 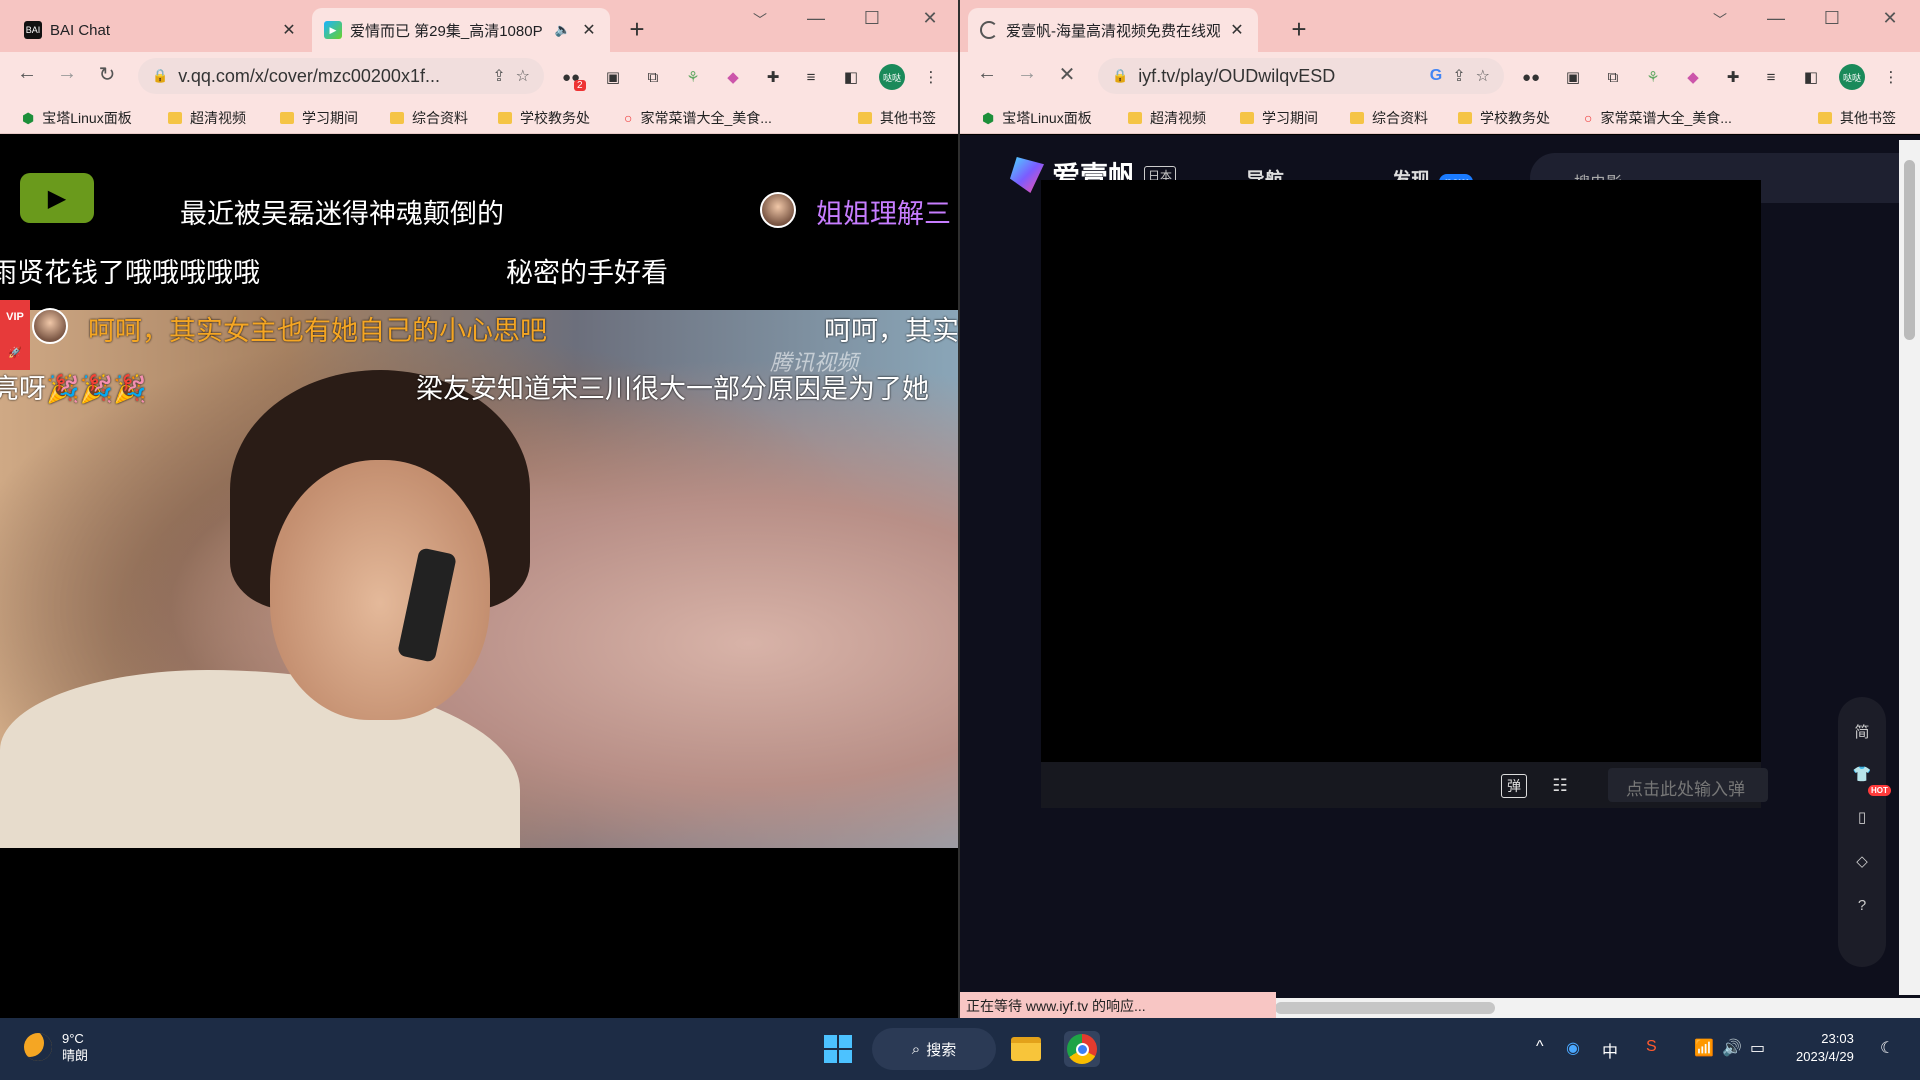 I want to click on simplified-chinese-toggle: 简, so click(x=1862, y=731).